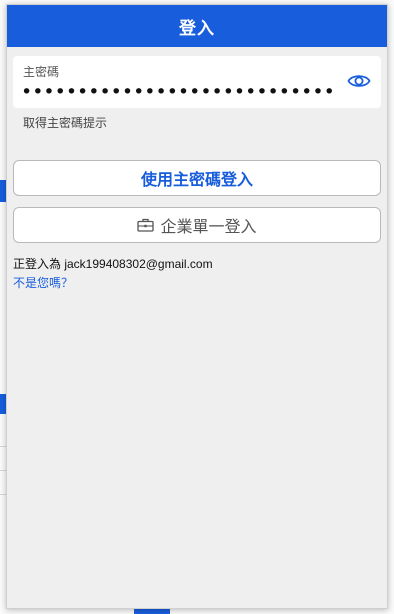 The width and height of the screenshot is (394, 614). Describe the element at coordinates (197, 26) in the screenshot. I see `page-title: 登入` at that location.